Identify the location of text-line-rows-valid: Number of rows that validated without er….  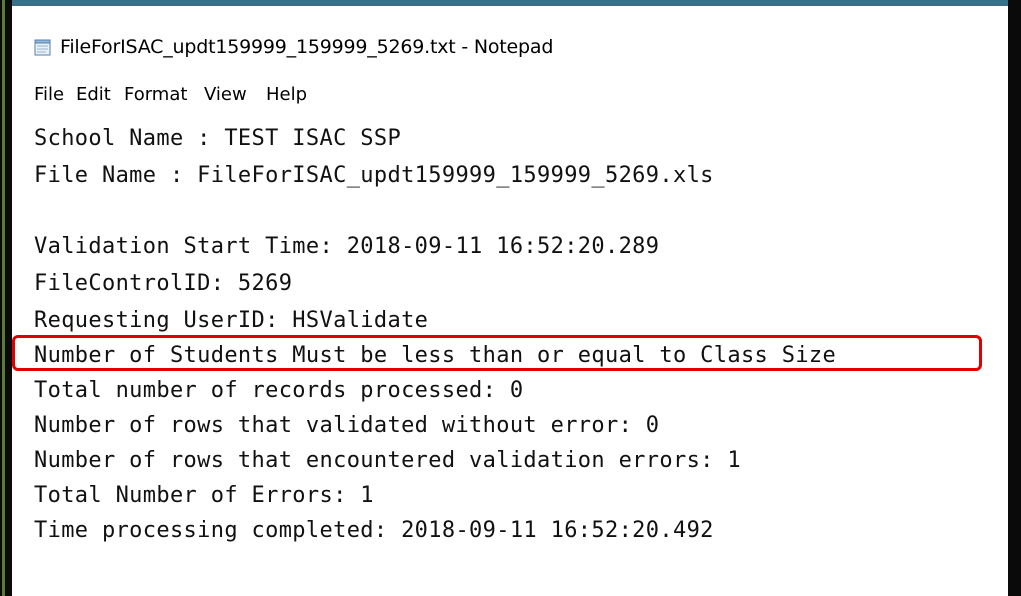
(347, 425).